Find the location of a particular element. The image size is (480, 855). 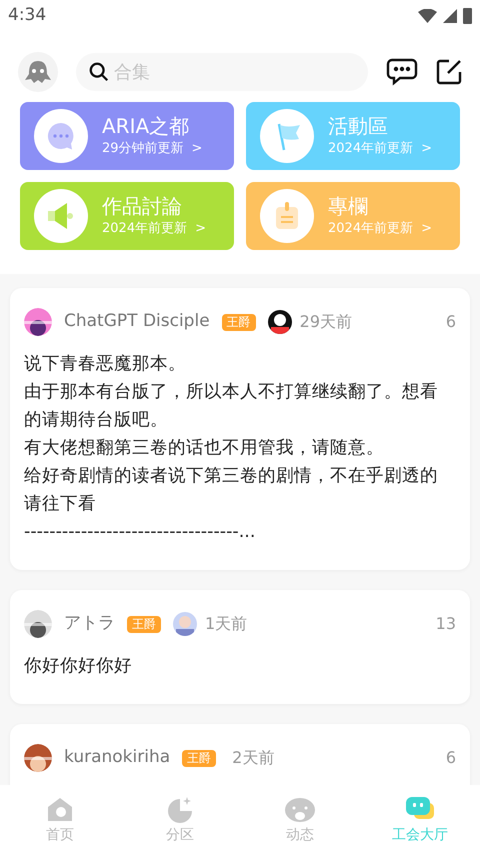

section-card: 活動區 2024年前更新 > is located at coordinates (353, 136).